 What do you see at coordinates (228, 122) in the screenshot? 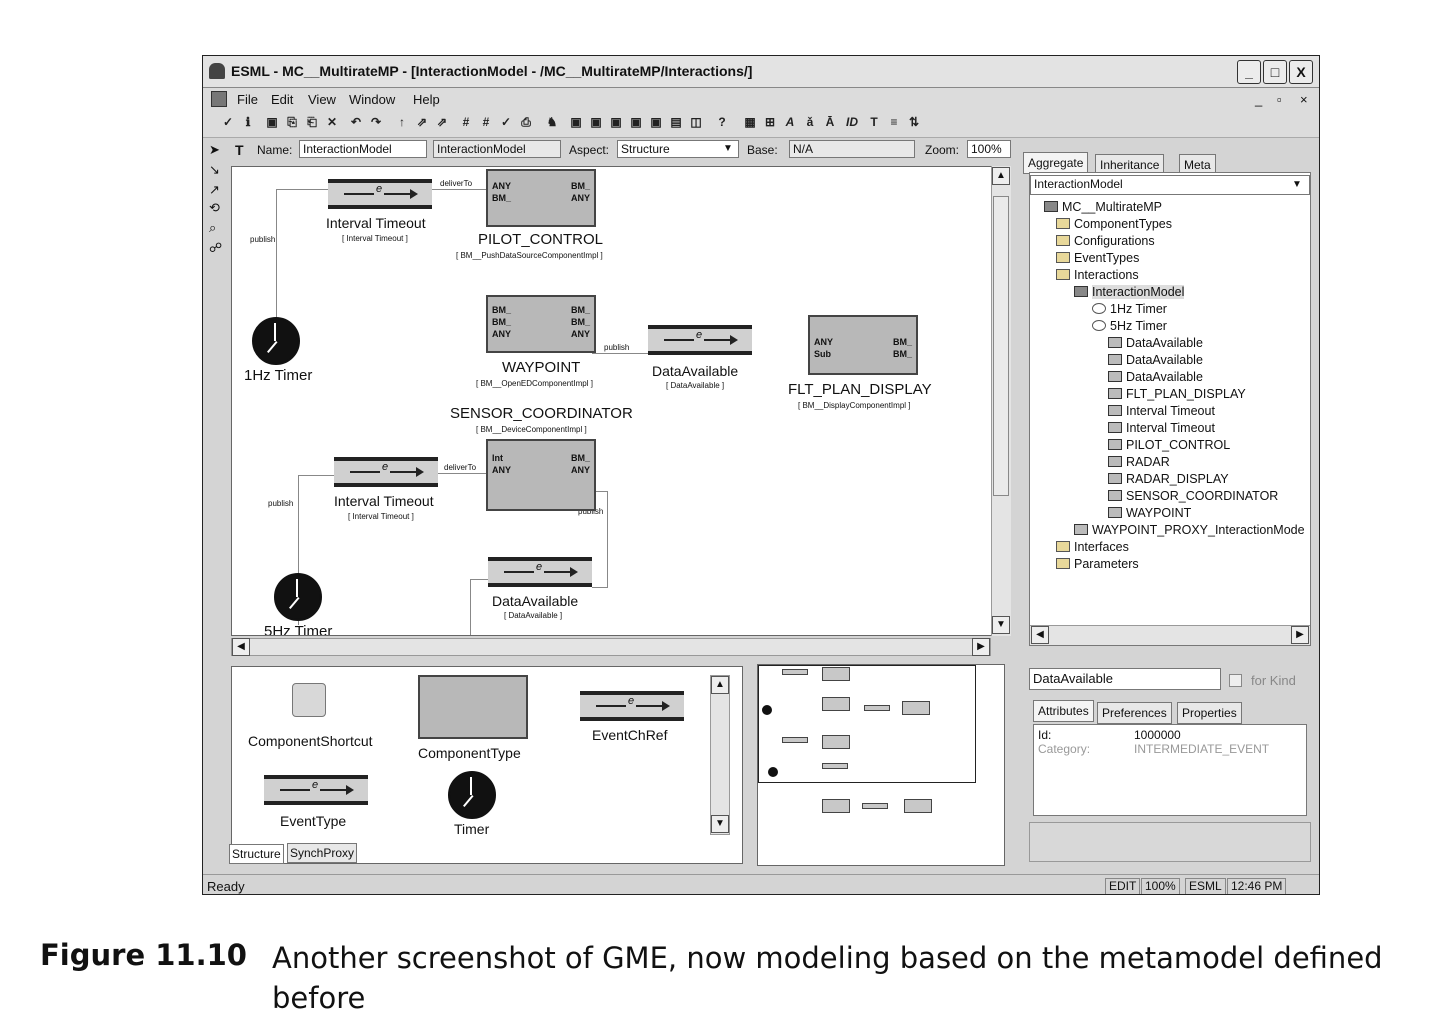
I see `check-icon: ✓` at bounding box center [228, 122].